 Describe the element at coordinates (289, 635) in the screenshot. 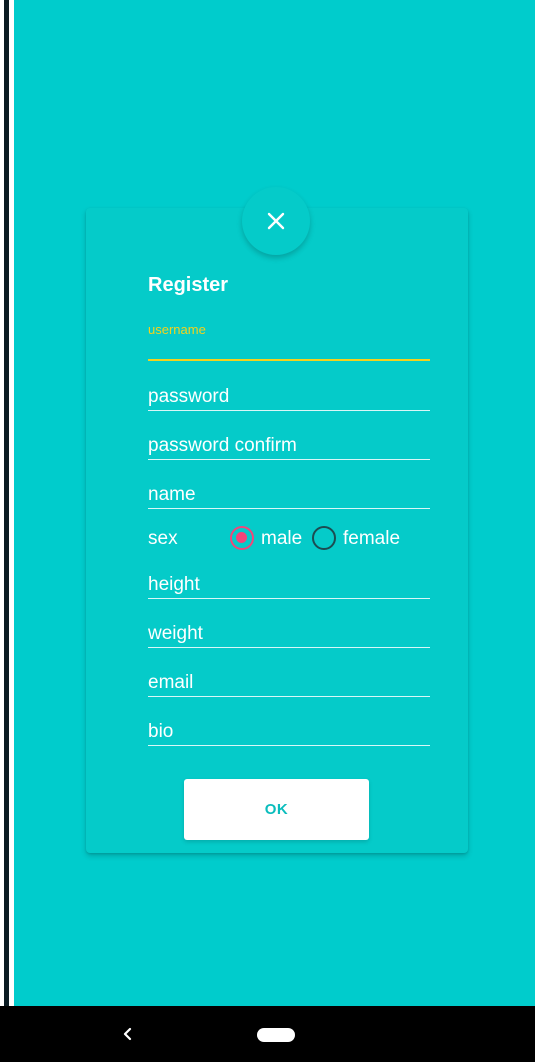

I see `weight-field: weight` at that location.